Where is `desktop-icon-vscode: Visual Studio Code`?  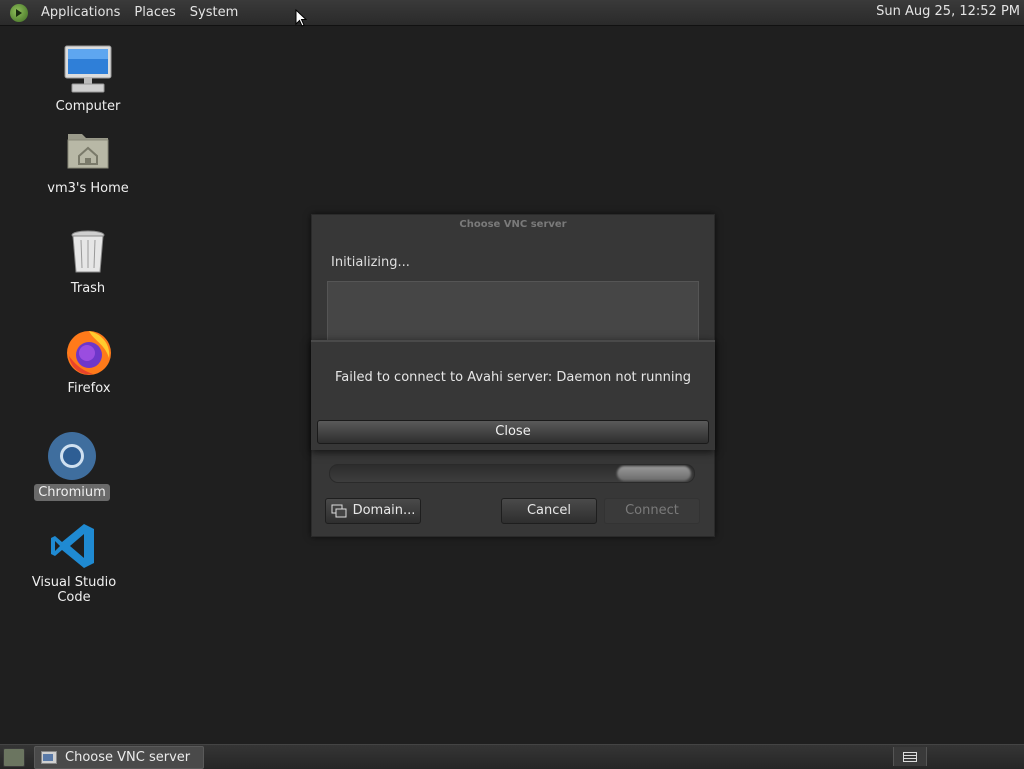 desktop-icon-vscode: Visual Studio Code is located at coordinates (74, 563).